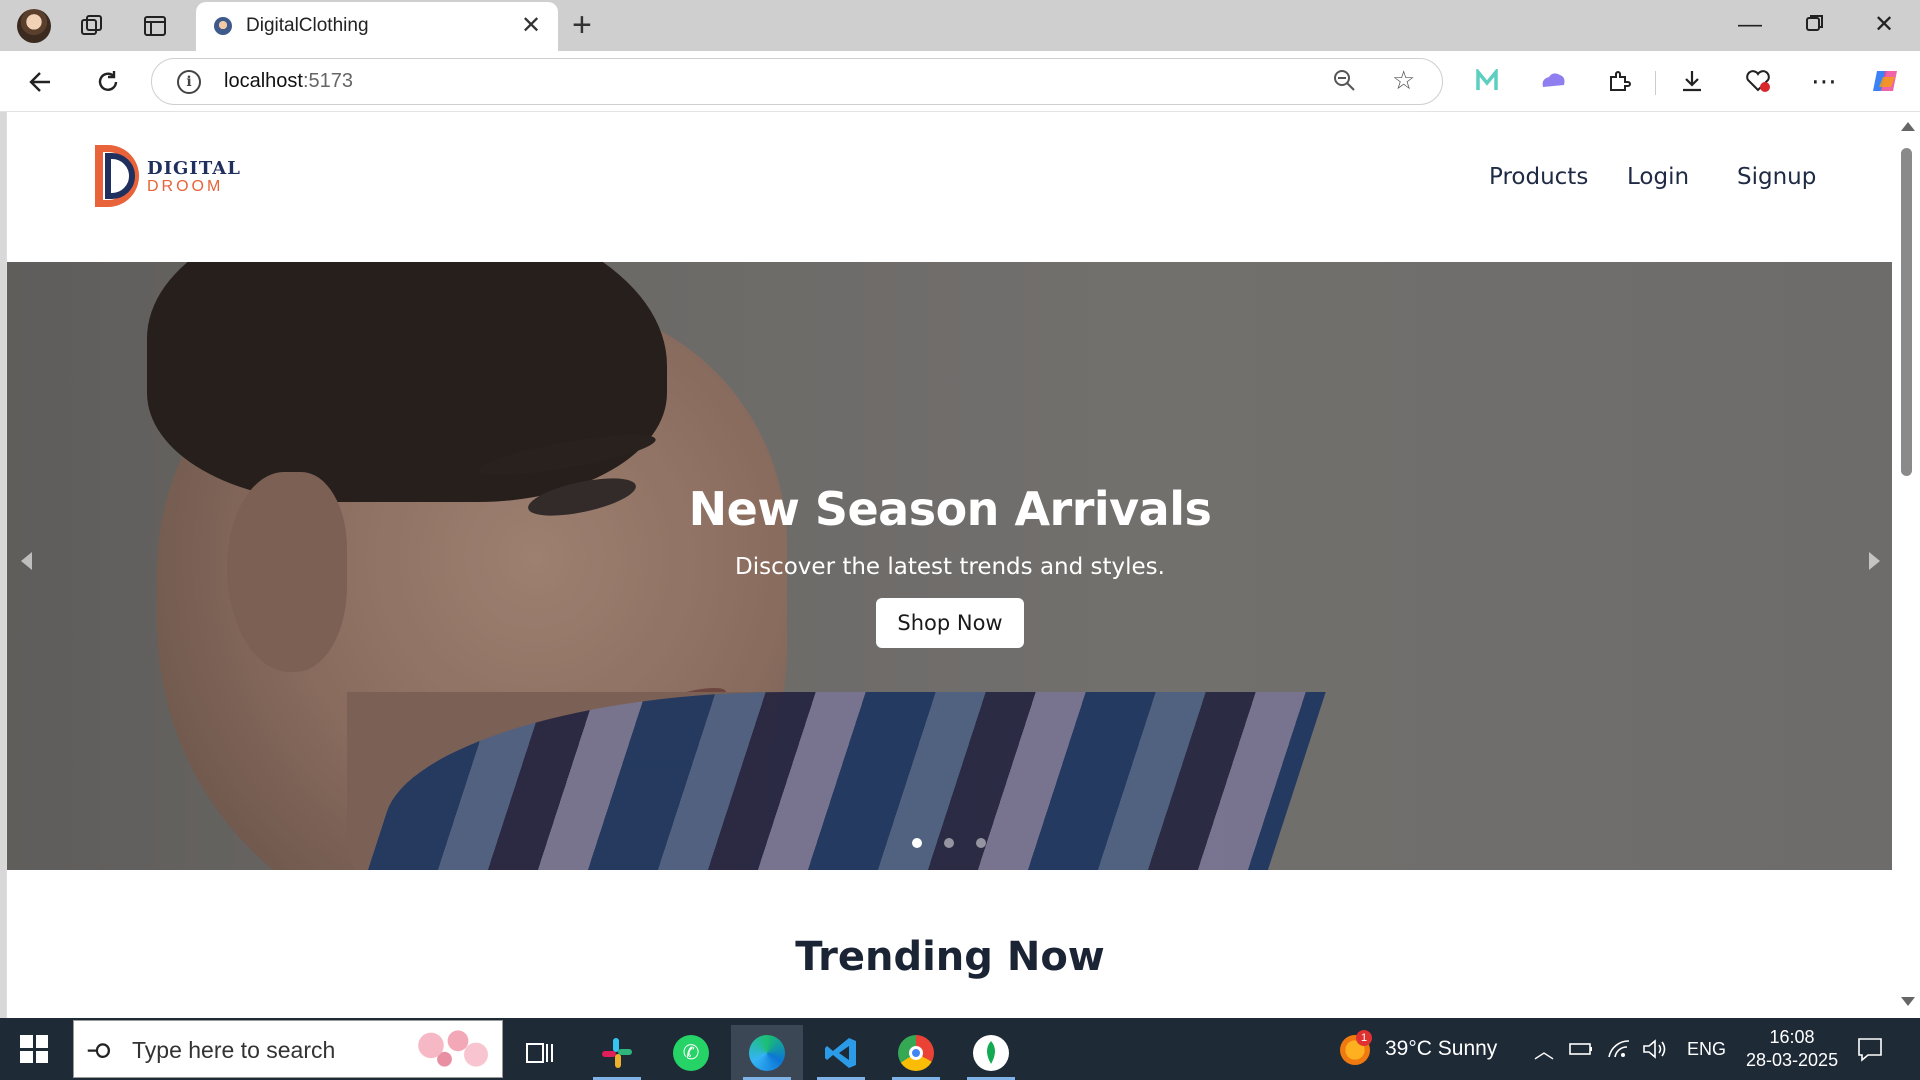 This screenshot has width=1920, height=1080. What do you see at coordinates (582, 25) in the screenshot?
I see `new-tab-button: +` at bounding box center [582, 25].